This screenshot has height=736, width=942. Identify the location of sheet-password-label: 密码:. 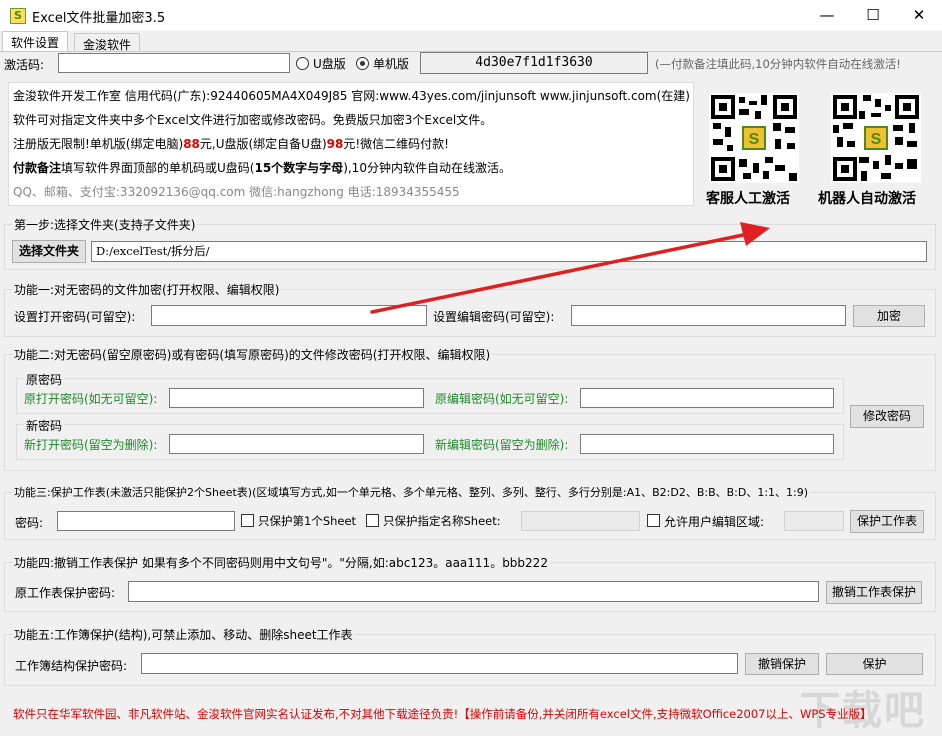
(29, 523).